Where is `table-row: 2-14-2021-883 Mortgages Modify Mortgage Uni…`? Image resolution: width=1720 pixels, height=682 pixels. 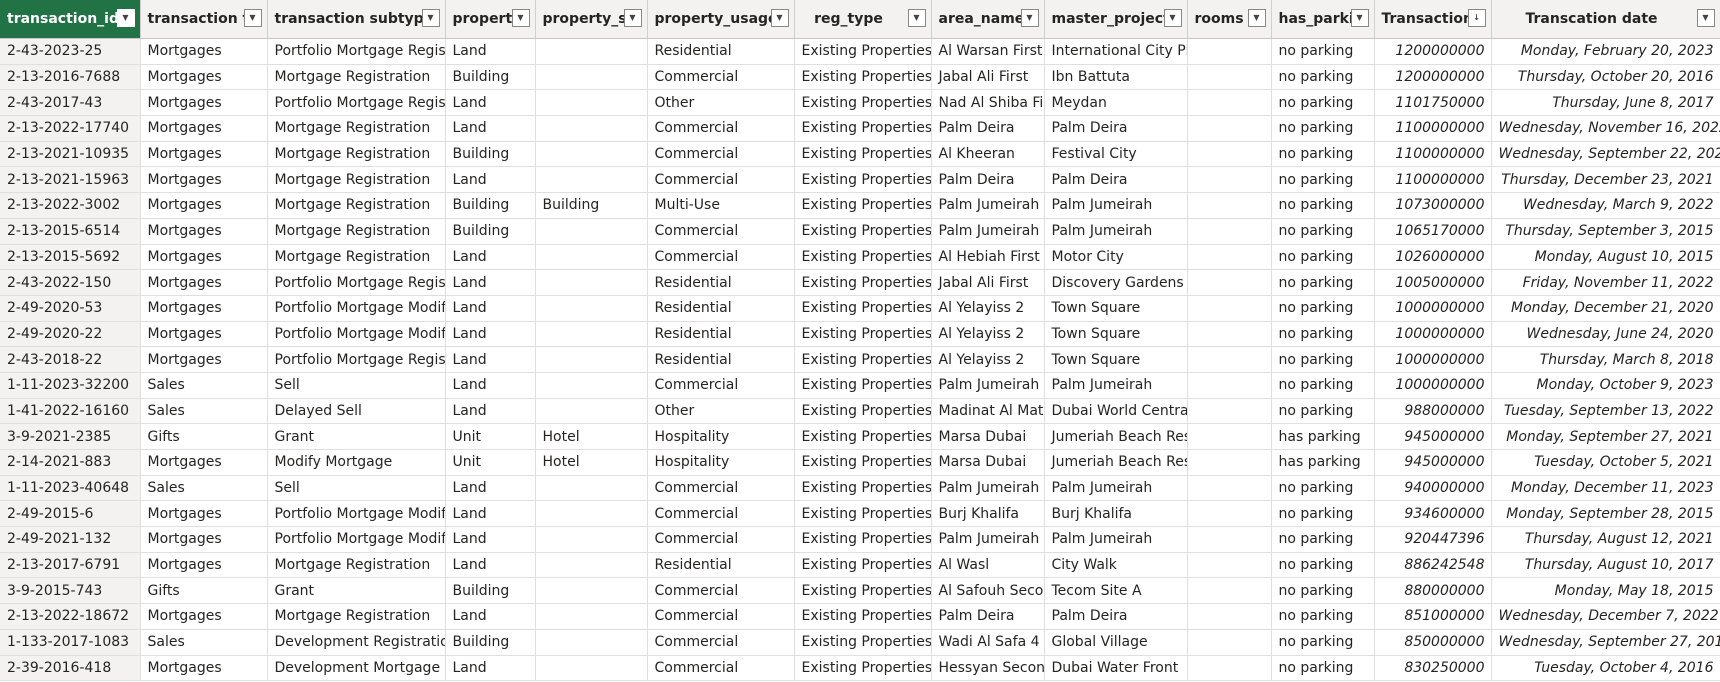 table-row: 2-14-2021-883 Mortgages Modify Mortgage Uni… is located at coordinates (860, 462).